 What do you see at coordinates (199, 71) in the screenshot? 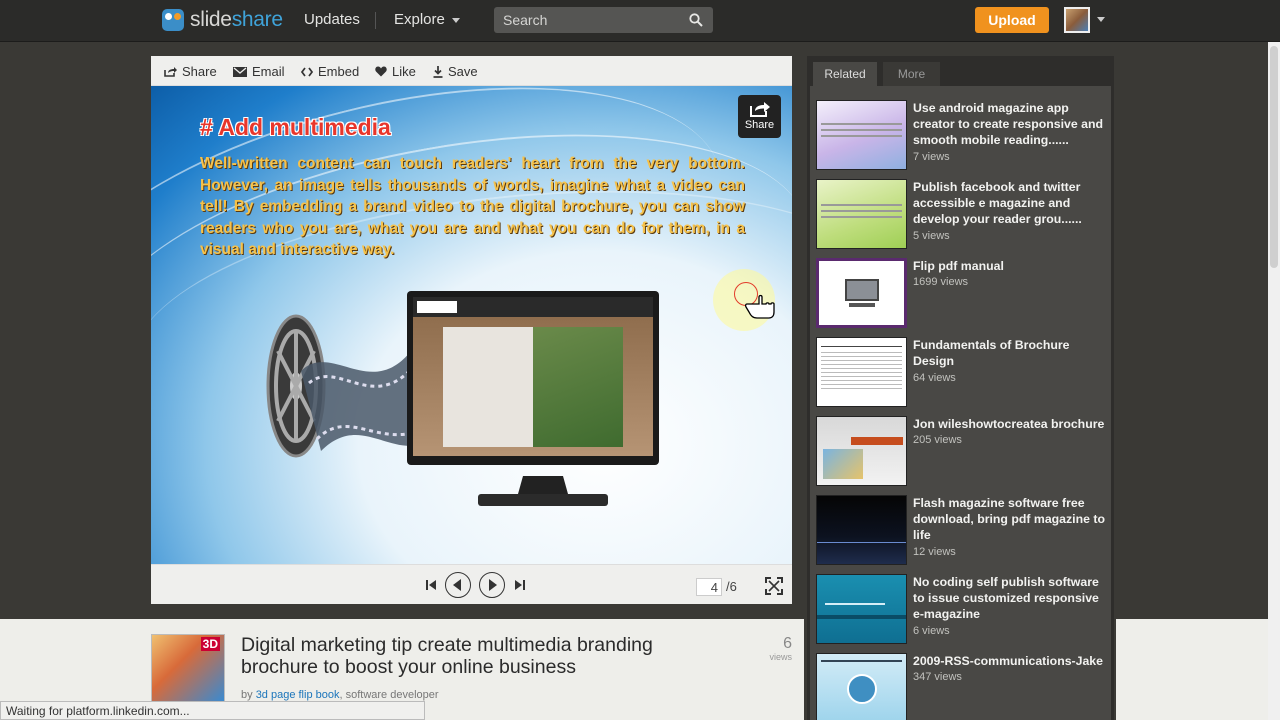
I see `share-label: Share` at bounding box center [199, 71].